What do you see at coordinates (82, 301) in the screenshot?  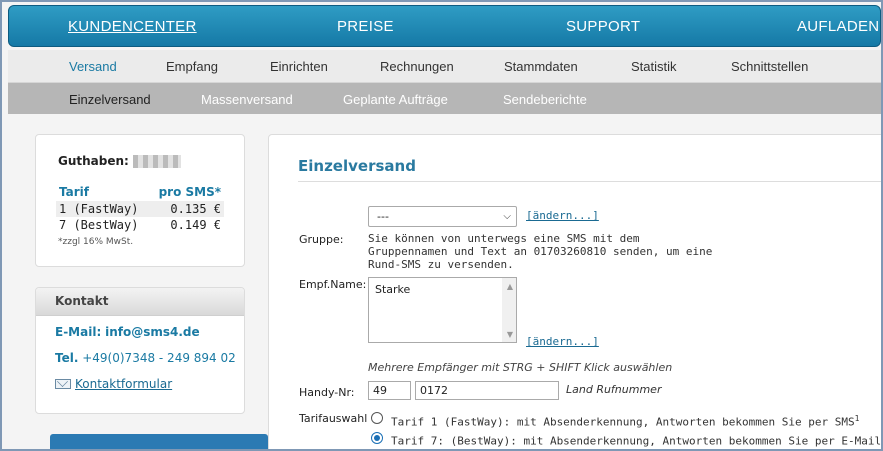 I see `kontakt-title: Kontakt` at bounding box center [82, 301].